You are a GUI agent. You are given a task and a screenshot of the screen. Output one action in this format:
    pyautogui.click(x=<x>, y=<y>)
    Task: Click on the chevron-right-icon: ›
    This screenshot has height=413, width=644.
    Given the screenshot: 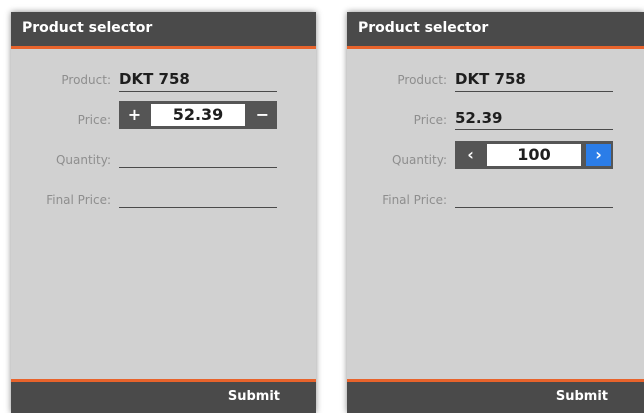 What is the action you would take?
    pyautogui.click(x=598, y=155)
    